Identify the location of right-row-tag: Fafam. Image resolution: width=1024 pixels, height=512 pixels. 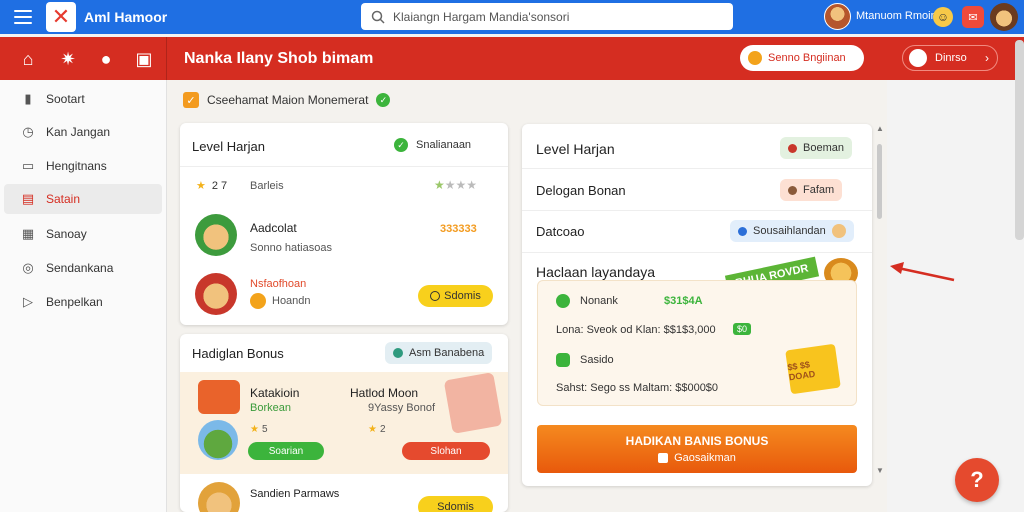
(811, 190).